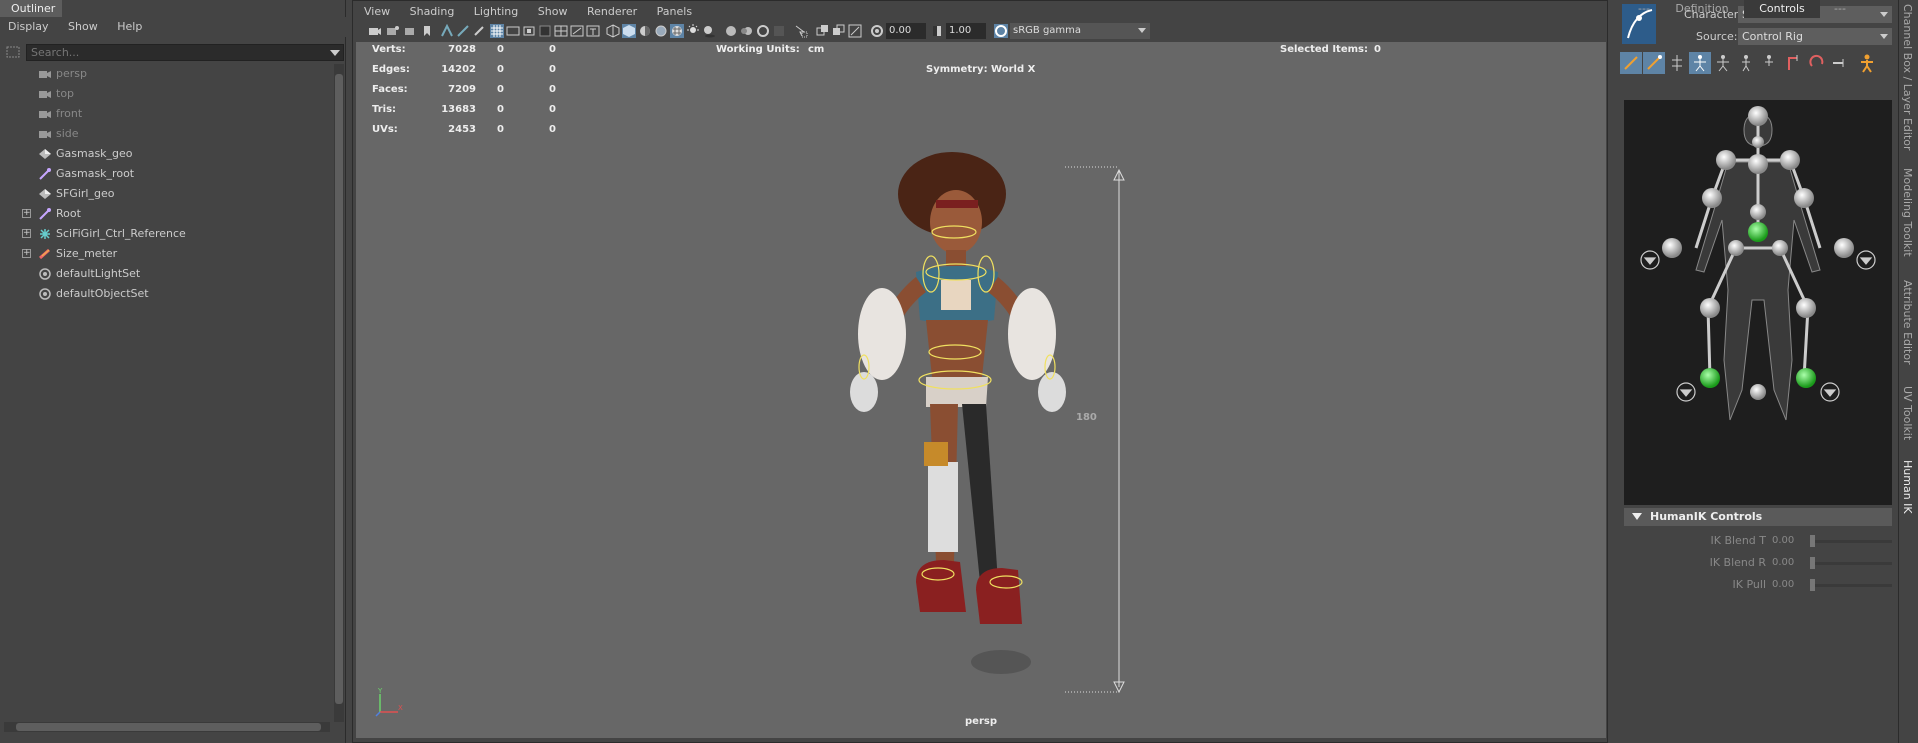 This screenshot has width=1918, height=743. What do you see at coordinates (129, 25) in the screenshot?
I see `menu-help: Help` at bounding box center [129, 25].